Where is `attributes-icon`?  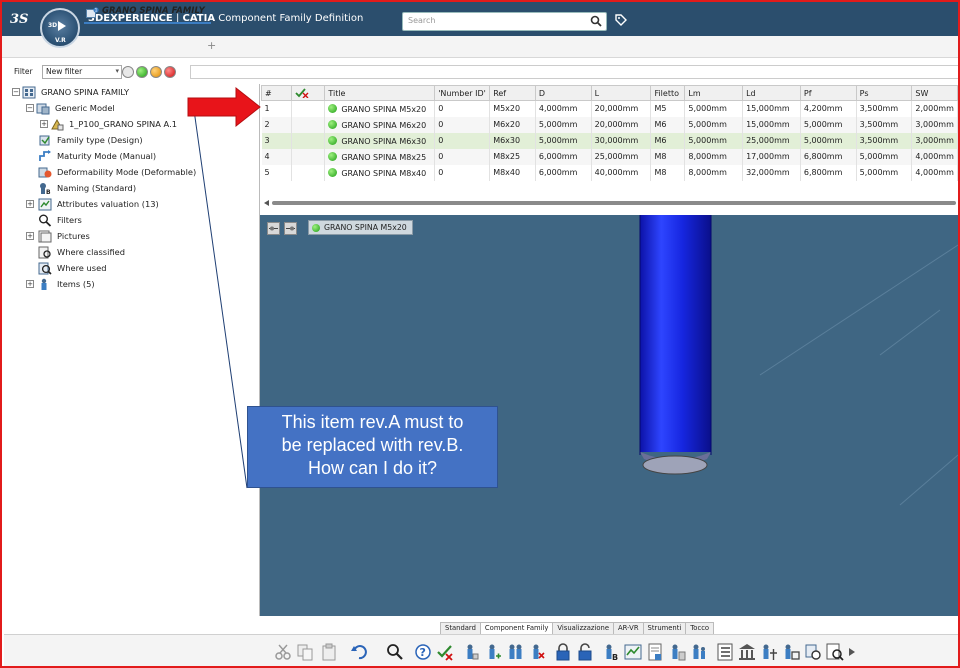
attributes-icon is located at coordinates (633, 652).